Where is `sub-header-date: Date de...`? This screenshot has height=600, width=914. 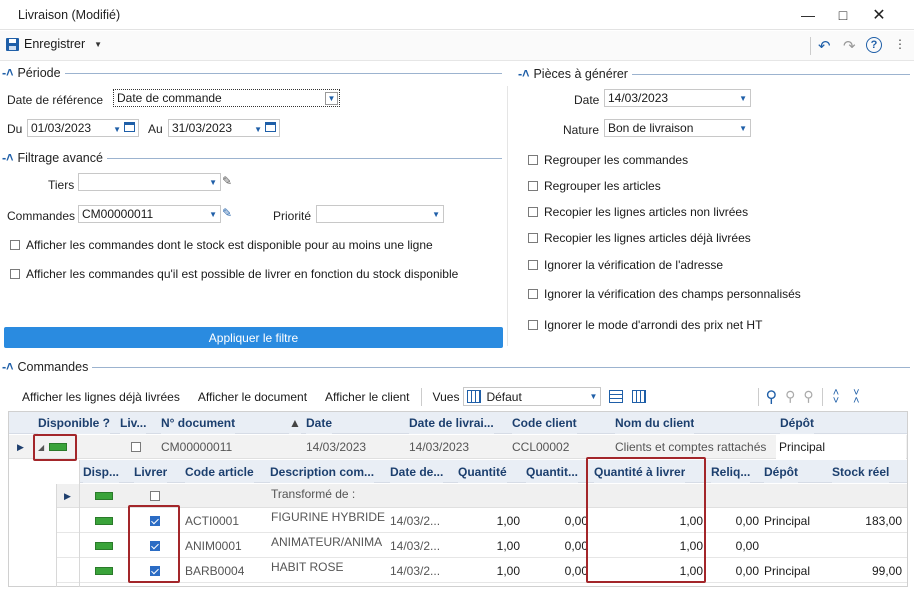
sub-header-date: Date de... is located at coordinates (417, 471).